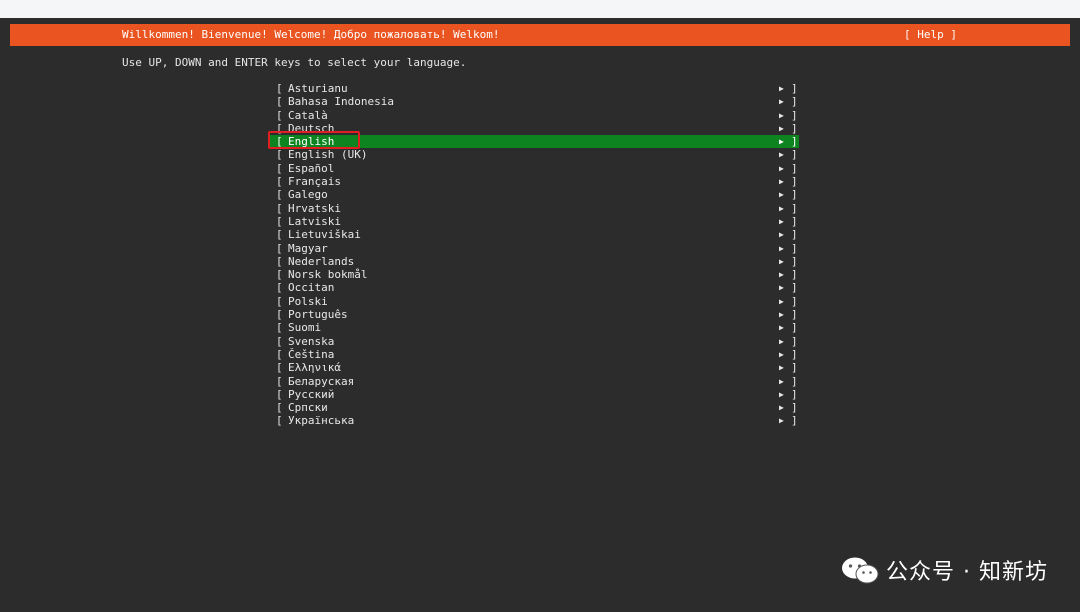 The height and width of the screenshot is (612, 1080). I want to click on language-option: [Svenska ▶], so click(534, 341).